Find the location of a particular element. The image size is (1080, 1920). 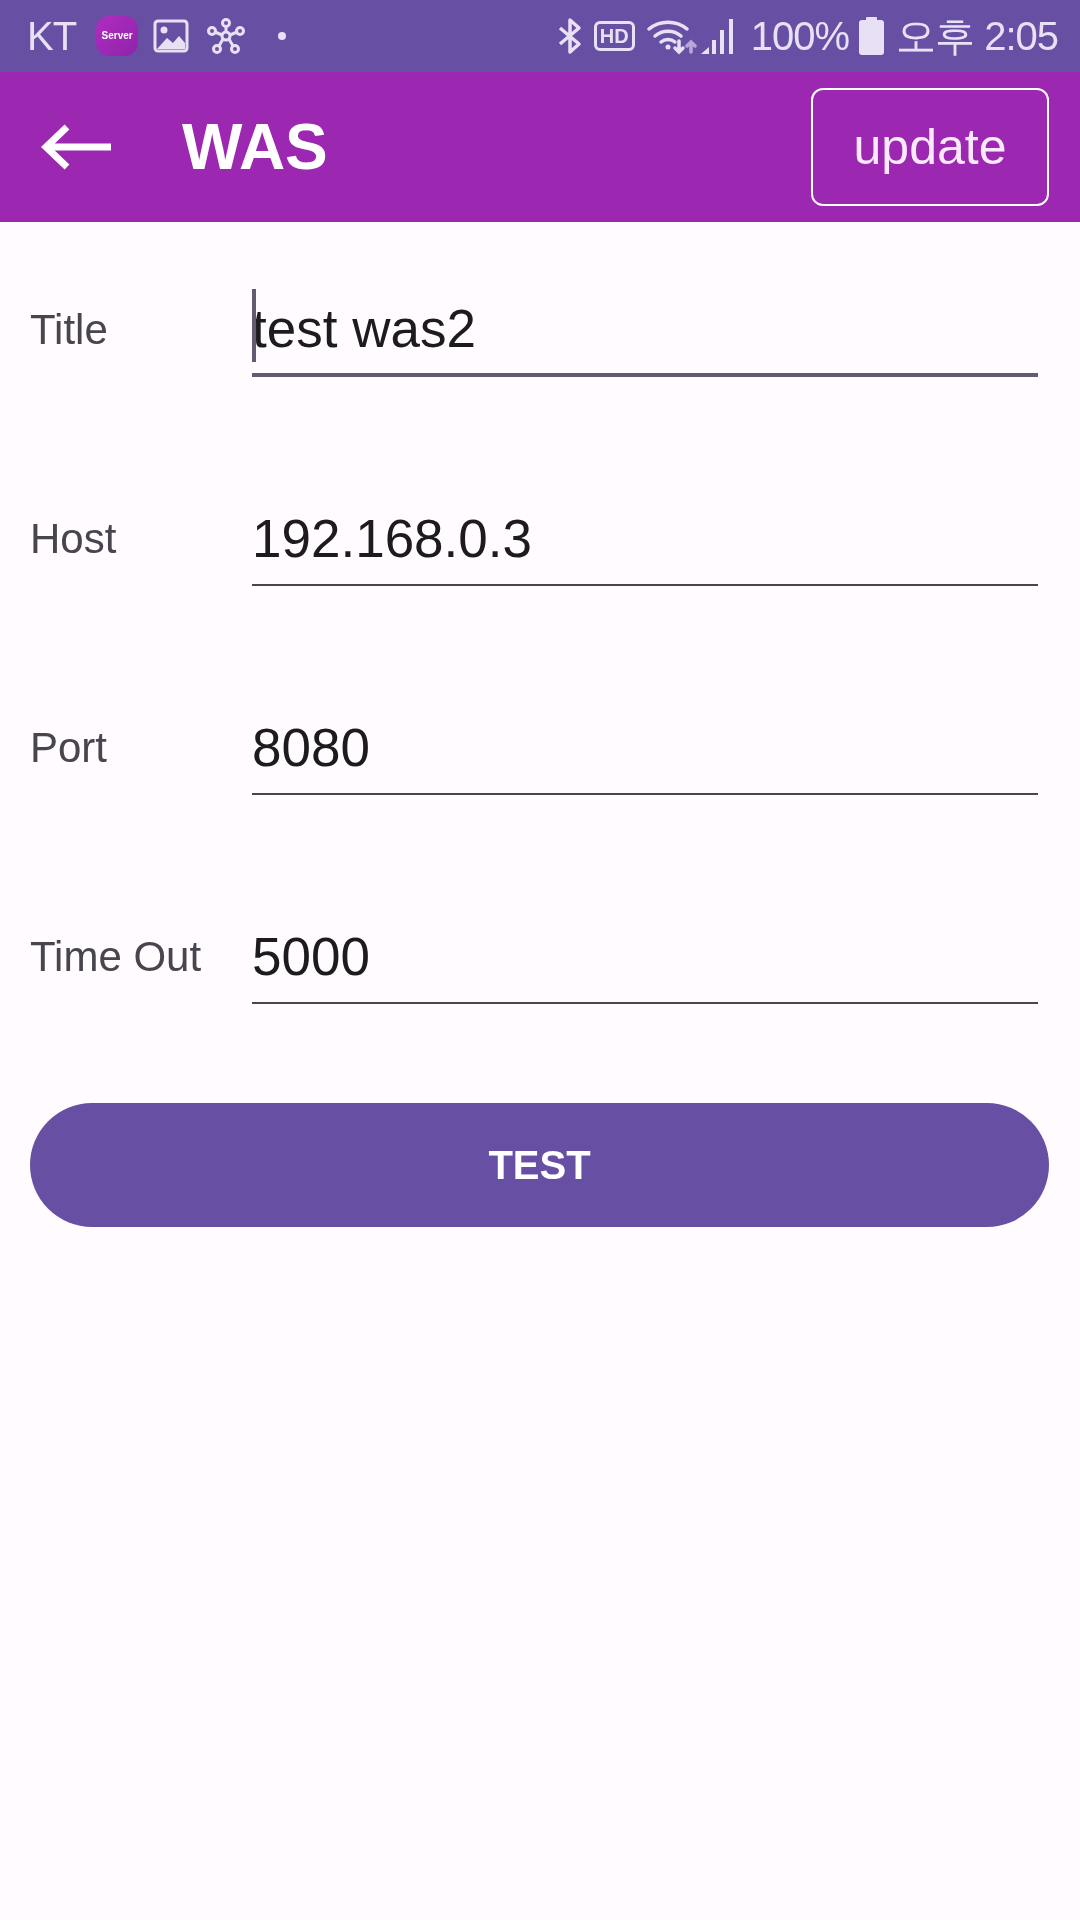

screen-title: WAS is located at coordinates (255, 147).